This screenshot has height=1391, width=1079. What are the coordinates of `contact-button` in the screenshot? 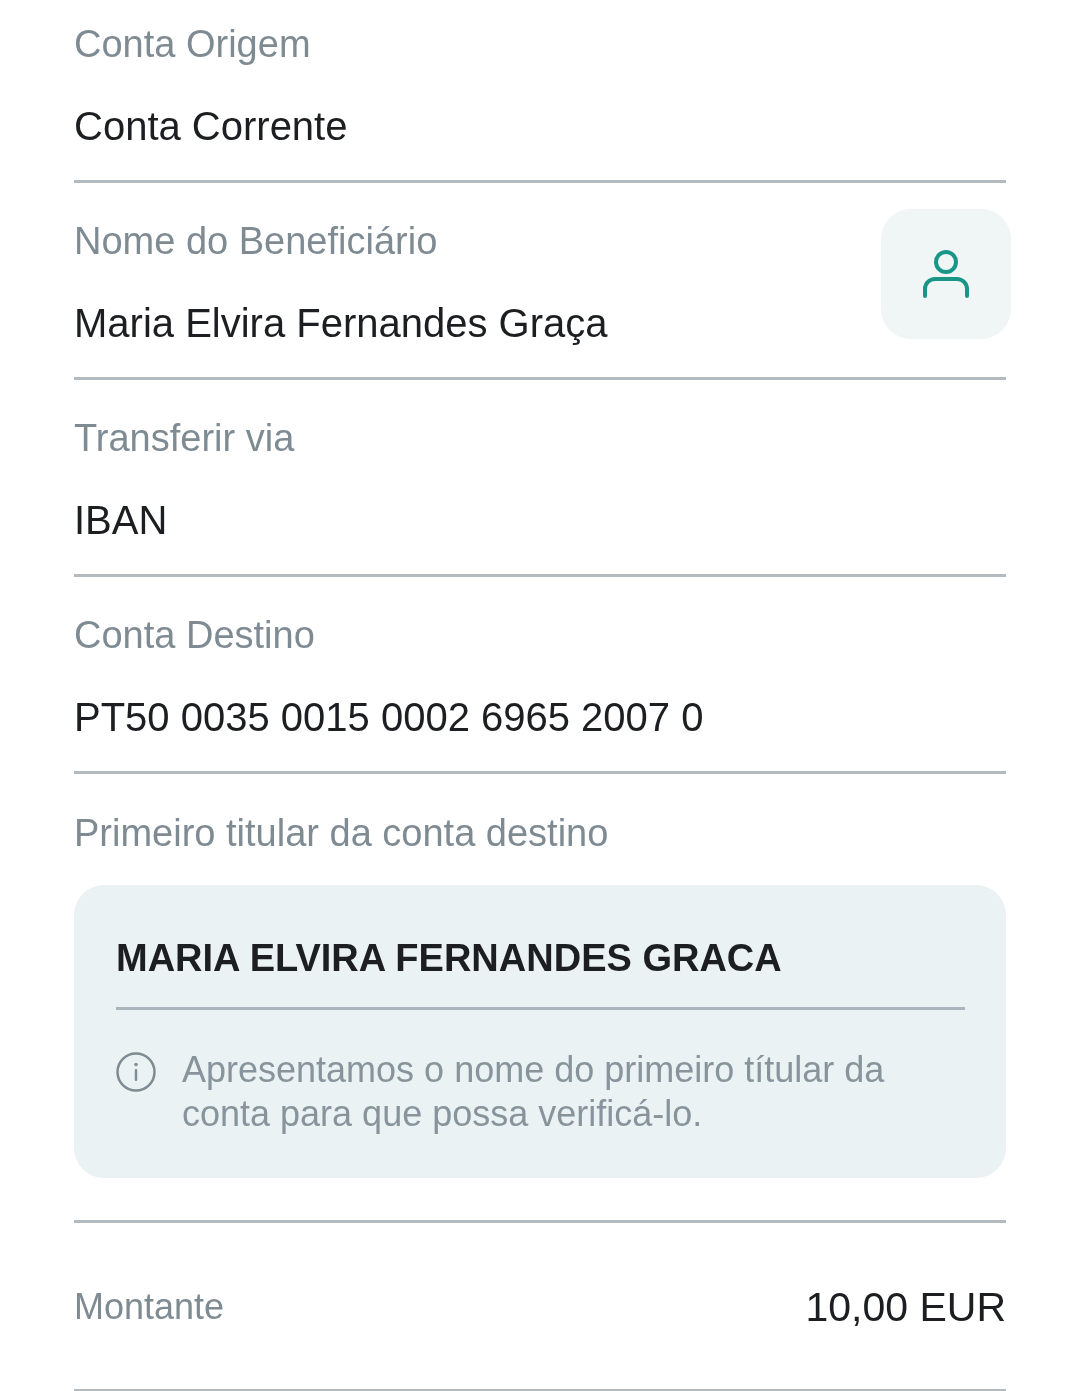 It's located at (946, 274).